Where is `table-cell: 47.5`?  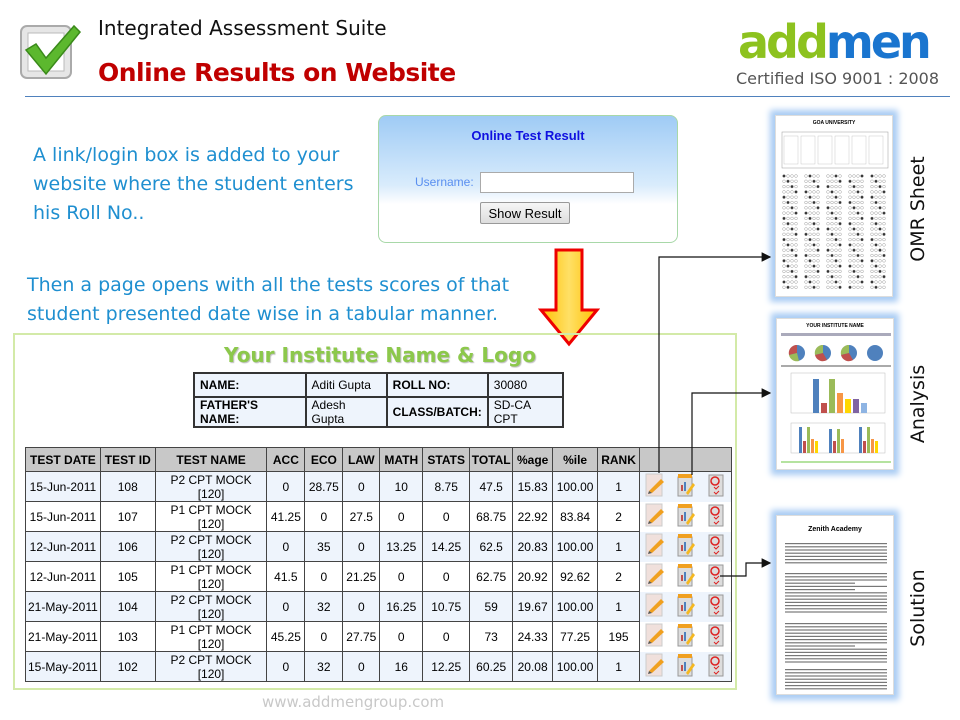
table-cell: 47.5 is located at coordinates (491, 486).